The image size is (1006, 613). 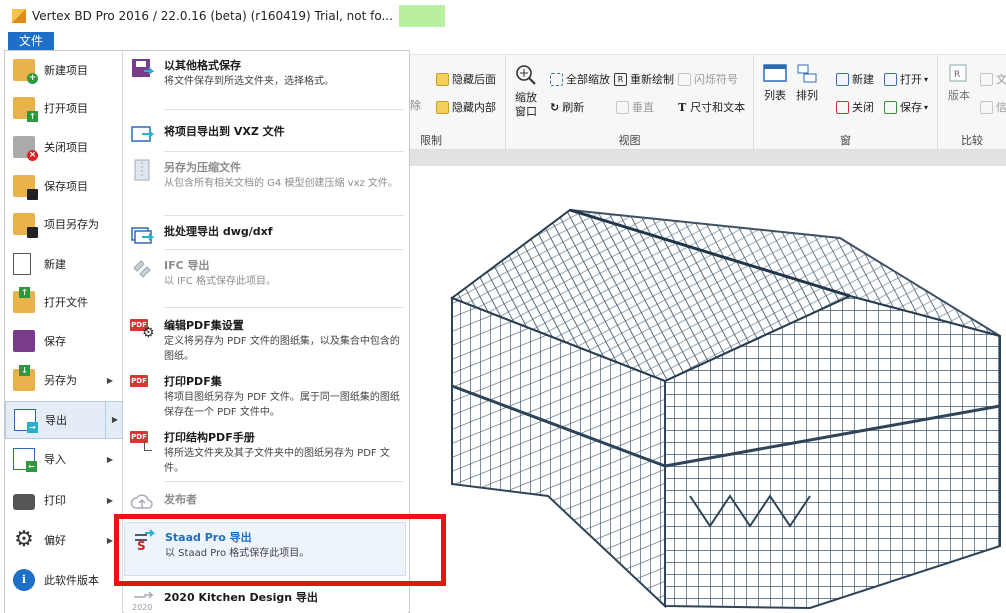 I want to click on export-icon: →, so click(x=26, y=421).